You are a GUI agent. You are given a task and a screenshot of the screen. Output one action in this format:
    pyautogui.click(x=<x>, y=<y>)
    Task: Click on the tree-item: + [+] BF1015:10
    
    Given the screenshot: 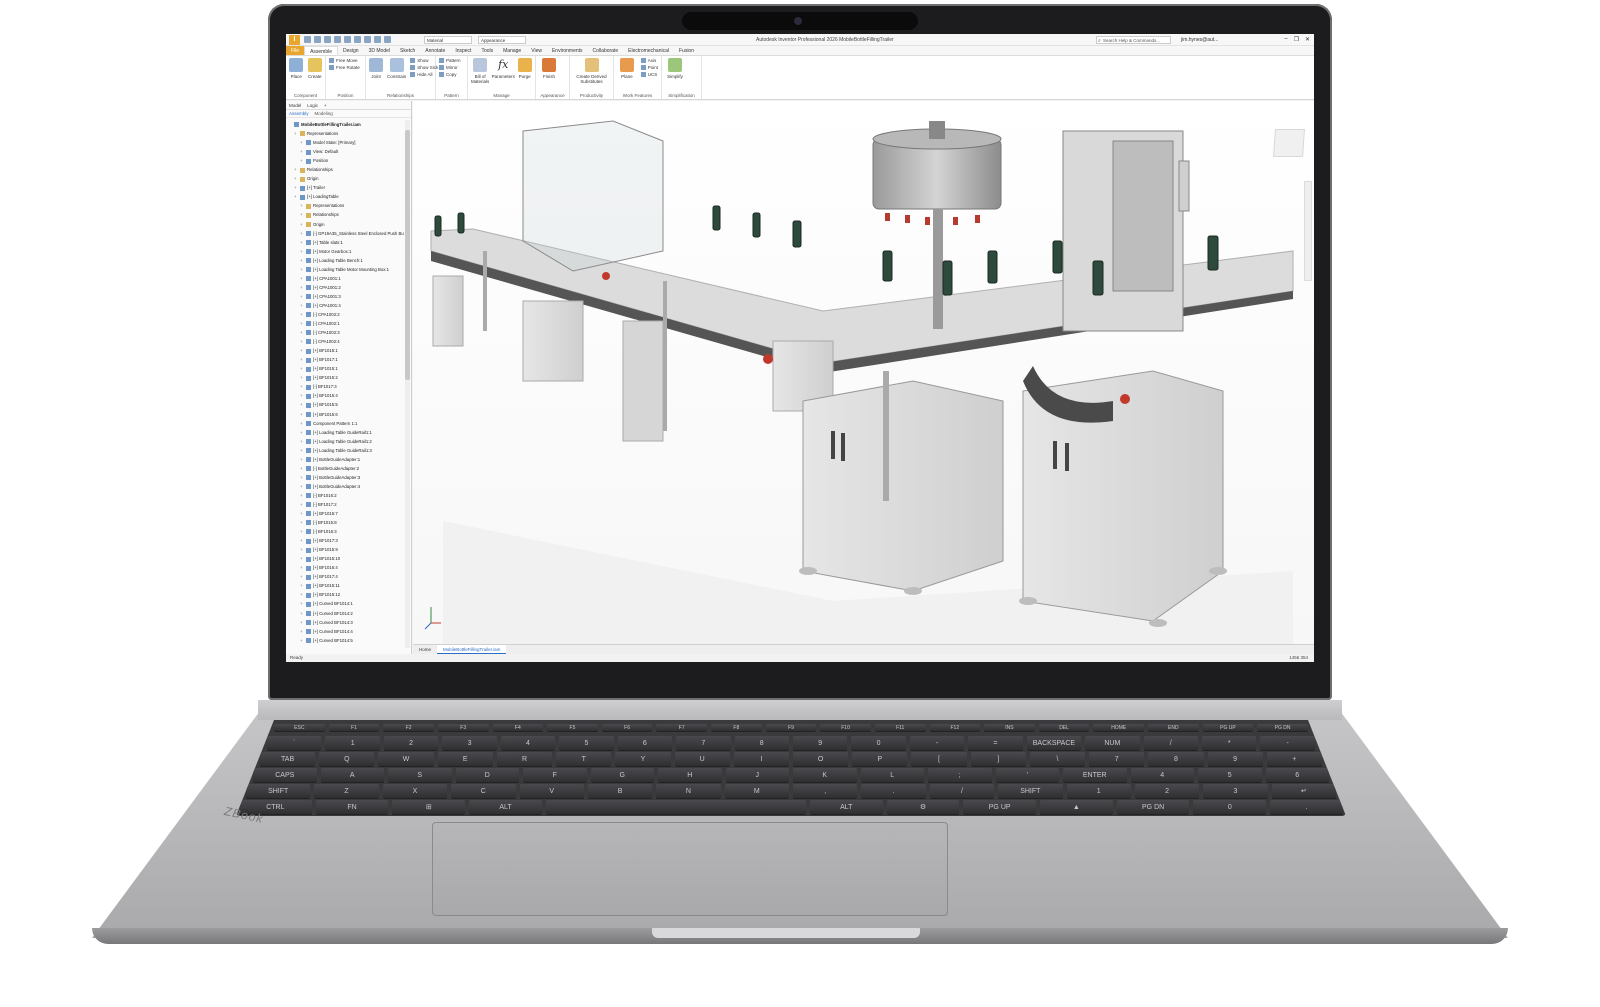 What is the action you would take?
    pyautogui.click(x=345, y=558)
    